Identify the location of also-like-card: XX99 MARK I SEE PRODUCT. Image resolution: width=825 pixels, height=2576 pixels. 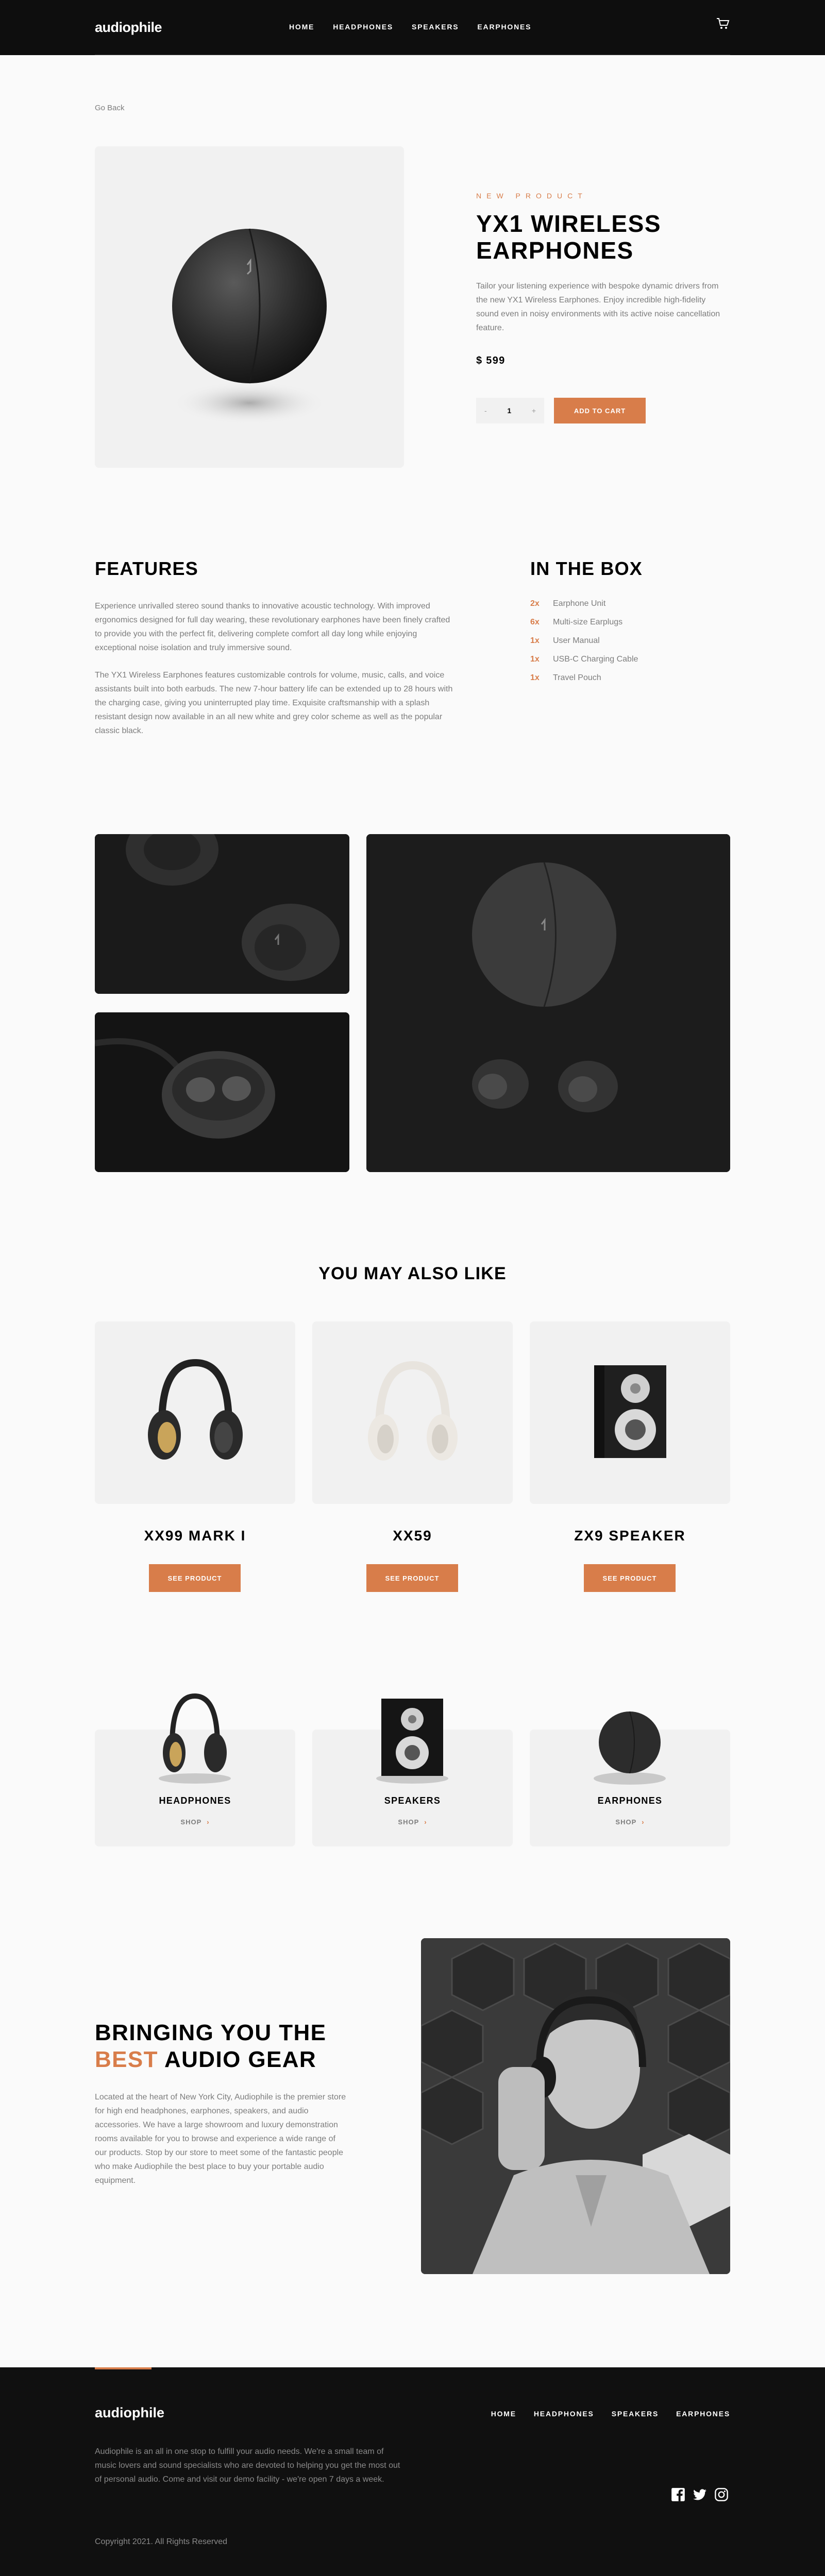
(195, 1456).